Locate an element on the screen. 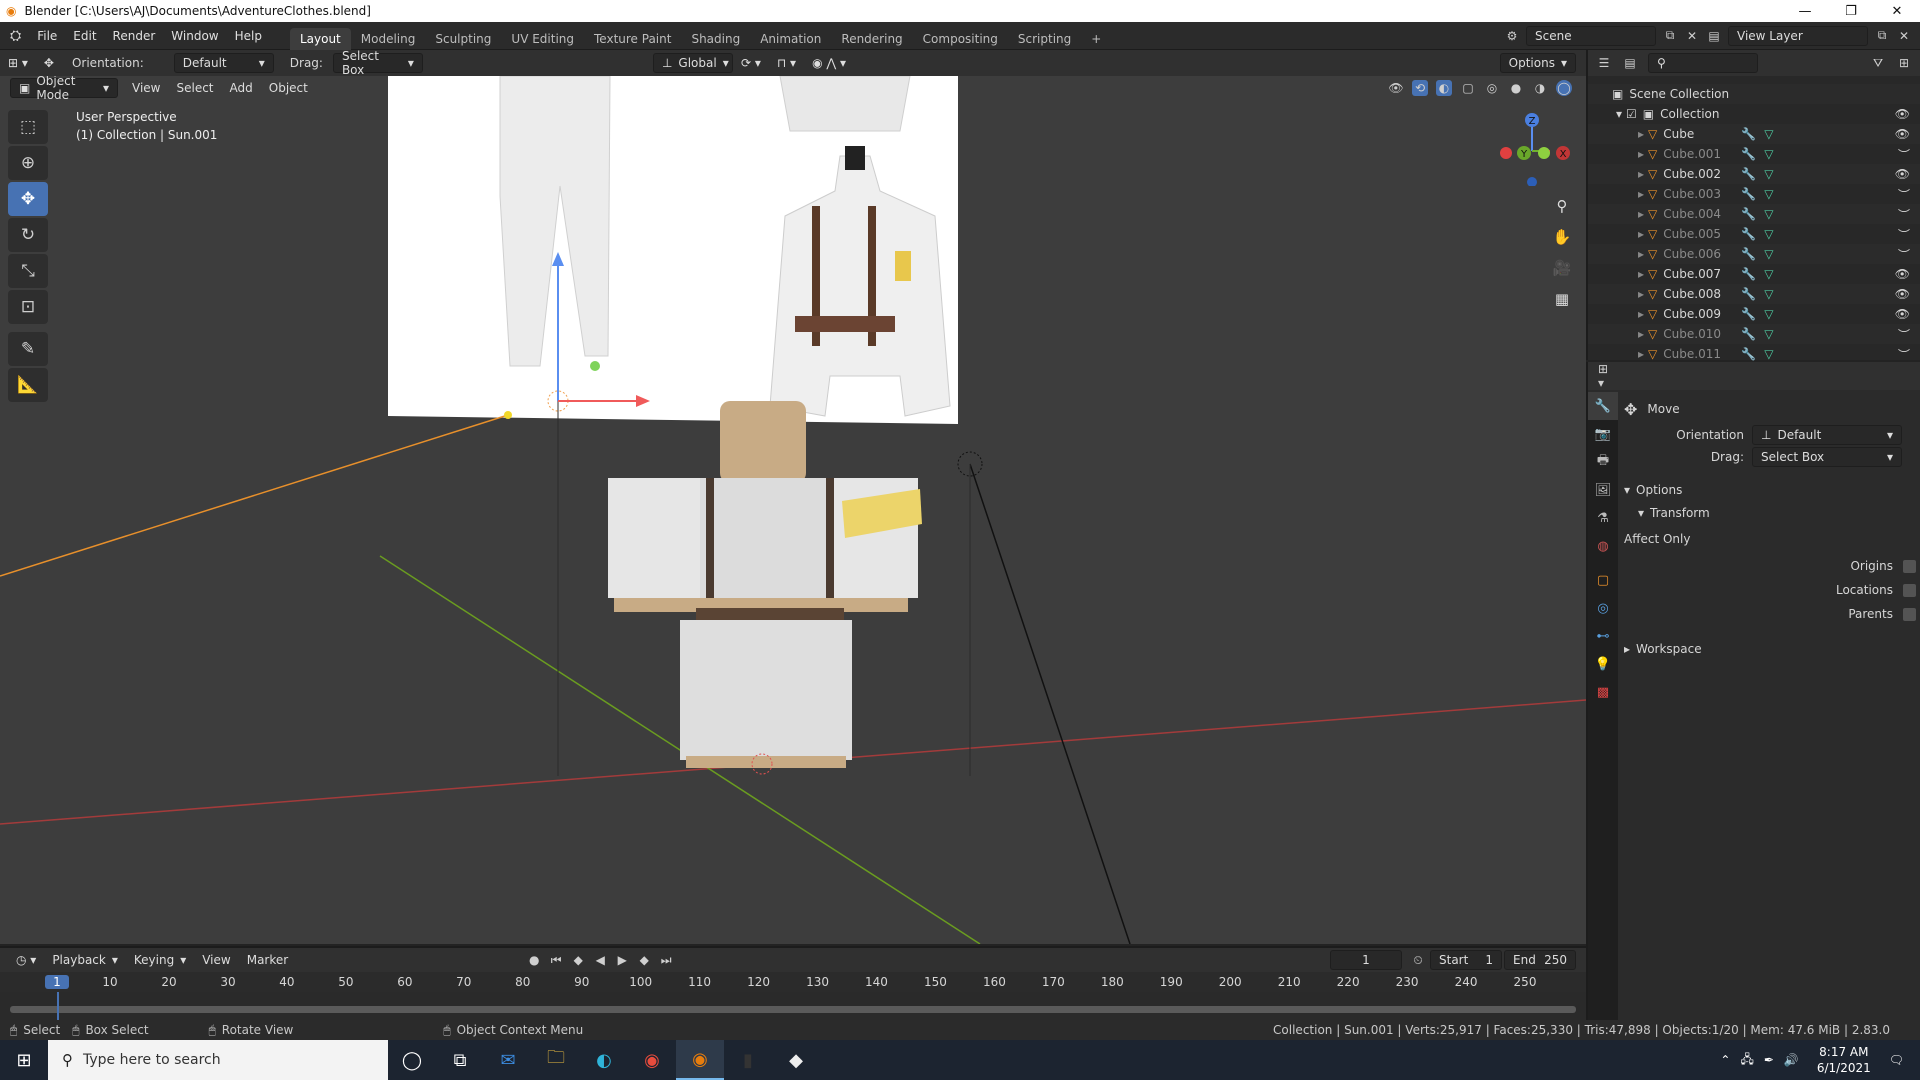 The width and height of the screenshot is (1920, 1080). preview-range-icon: ⏲ is located at coordinates (1418, 960).